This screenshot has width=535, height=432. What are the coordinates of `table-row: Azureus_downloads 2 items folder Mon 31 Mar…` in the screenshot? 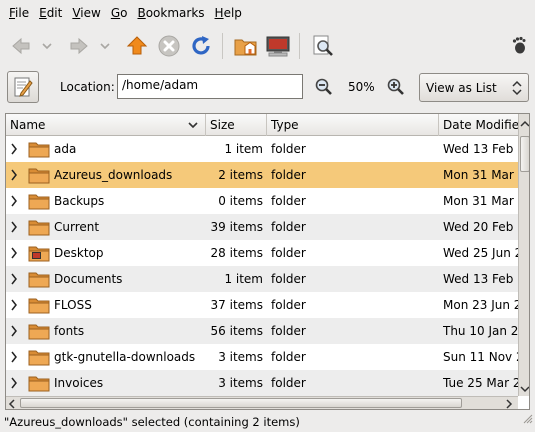 It's located at (262, 175).